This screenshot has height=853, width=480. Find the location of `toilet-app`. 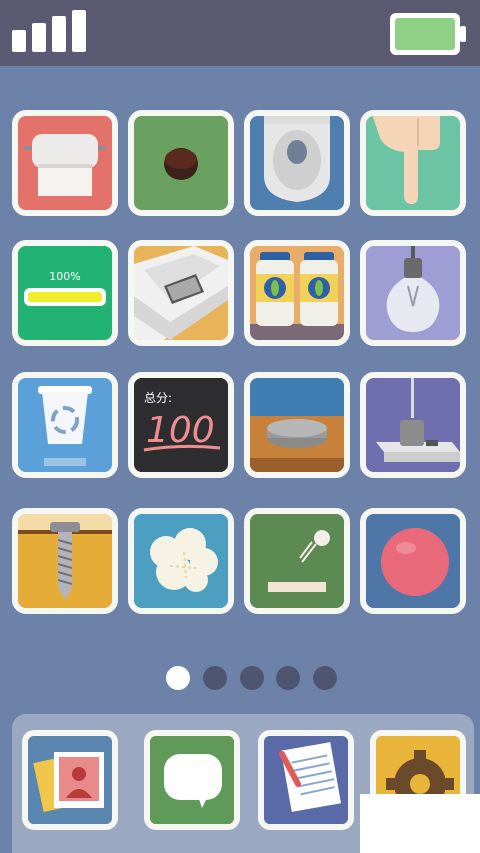

toilet-app is located at coordinates (297, 163).